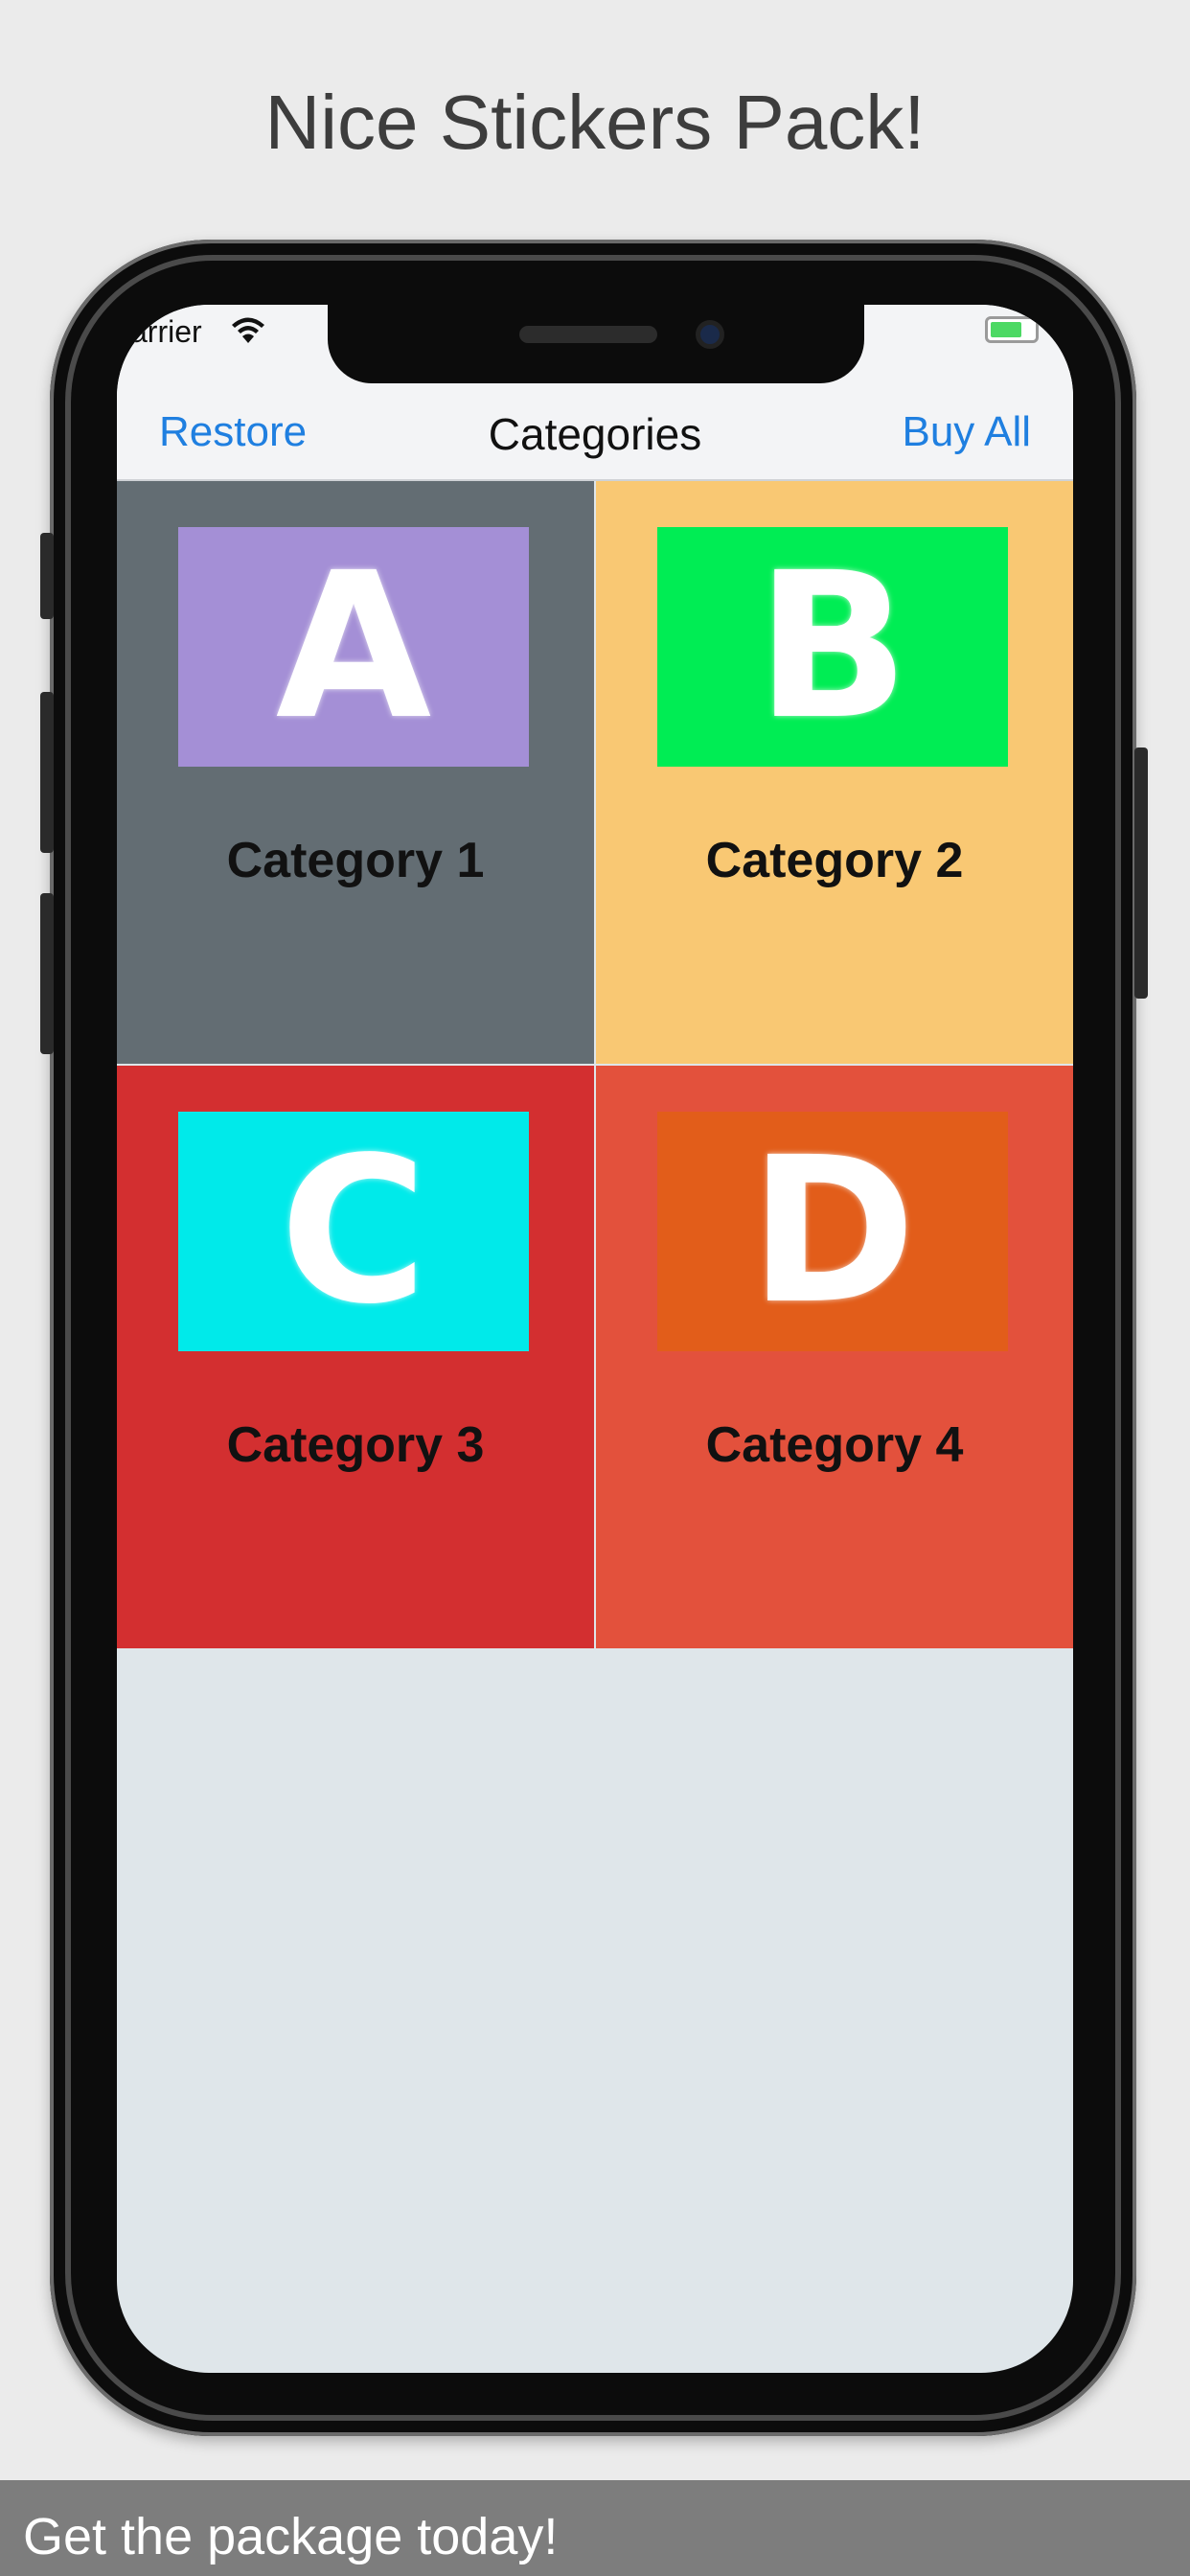 The height and width of the screenshot is (2576, 1190). Describe the element at coordinates (356, 1445) in the screenshot. I see `category-label: Category 3` at that location.